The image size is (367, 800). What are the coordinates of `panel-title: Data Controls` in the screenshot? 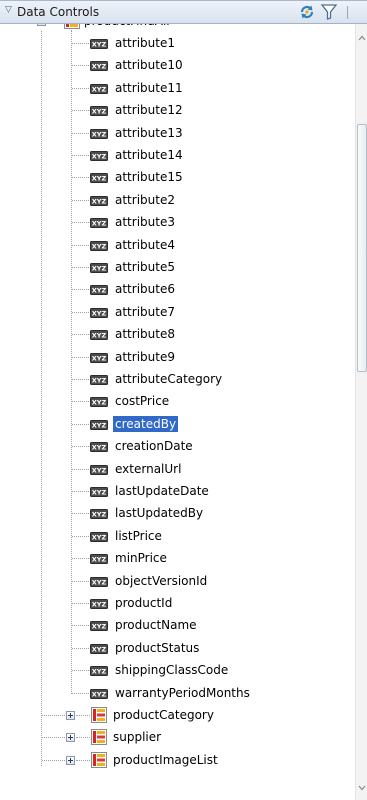 It's located at (58, 12).